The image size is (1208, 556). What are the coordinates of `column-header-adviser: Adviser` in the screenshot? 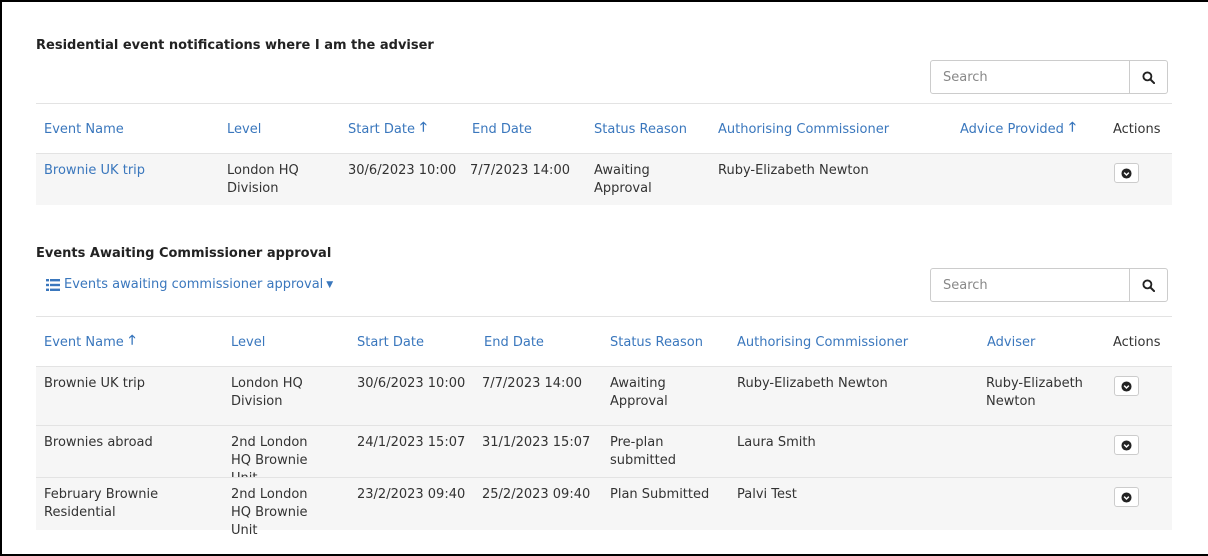 It's located at (1011, 342).